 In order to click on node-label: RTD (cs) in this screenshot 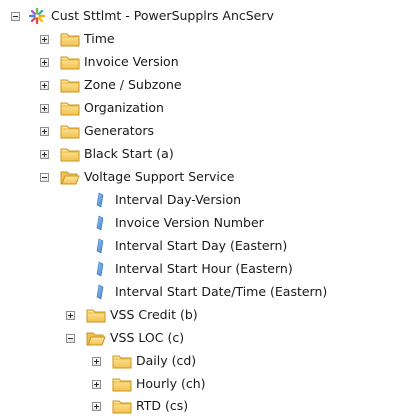, I will do `click(162, 405)`.